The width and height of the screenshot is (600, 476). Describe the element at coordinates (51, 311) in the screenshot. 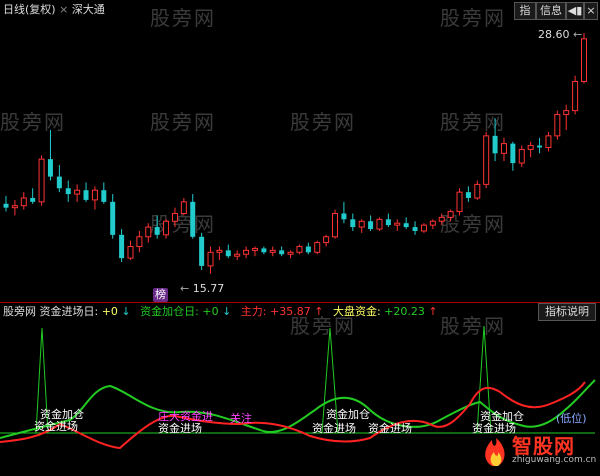

I see `indicator-name: 股旁网 资金进场日:` at that location.